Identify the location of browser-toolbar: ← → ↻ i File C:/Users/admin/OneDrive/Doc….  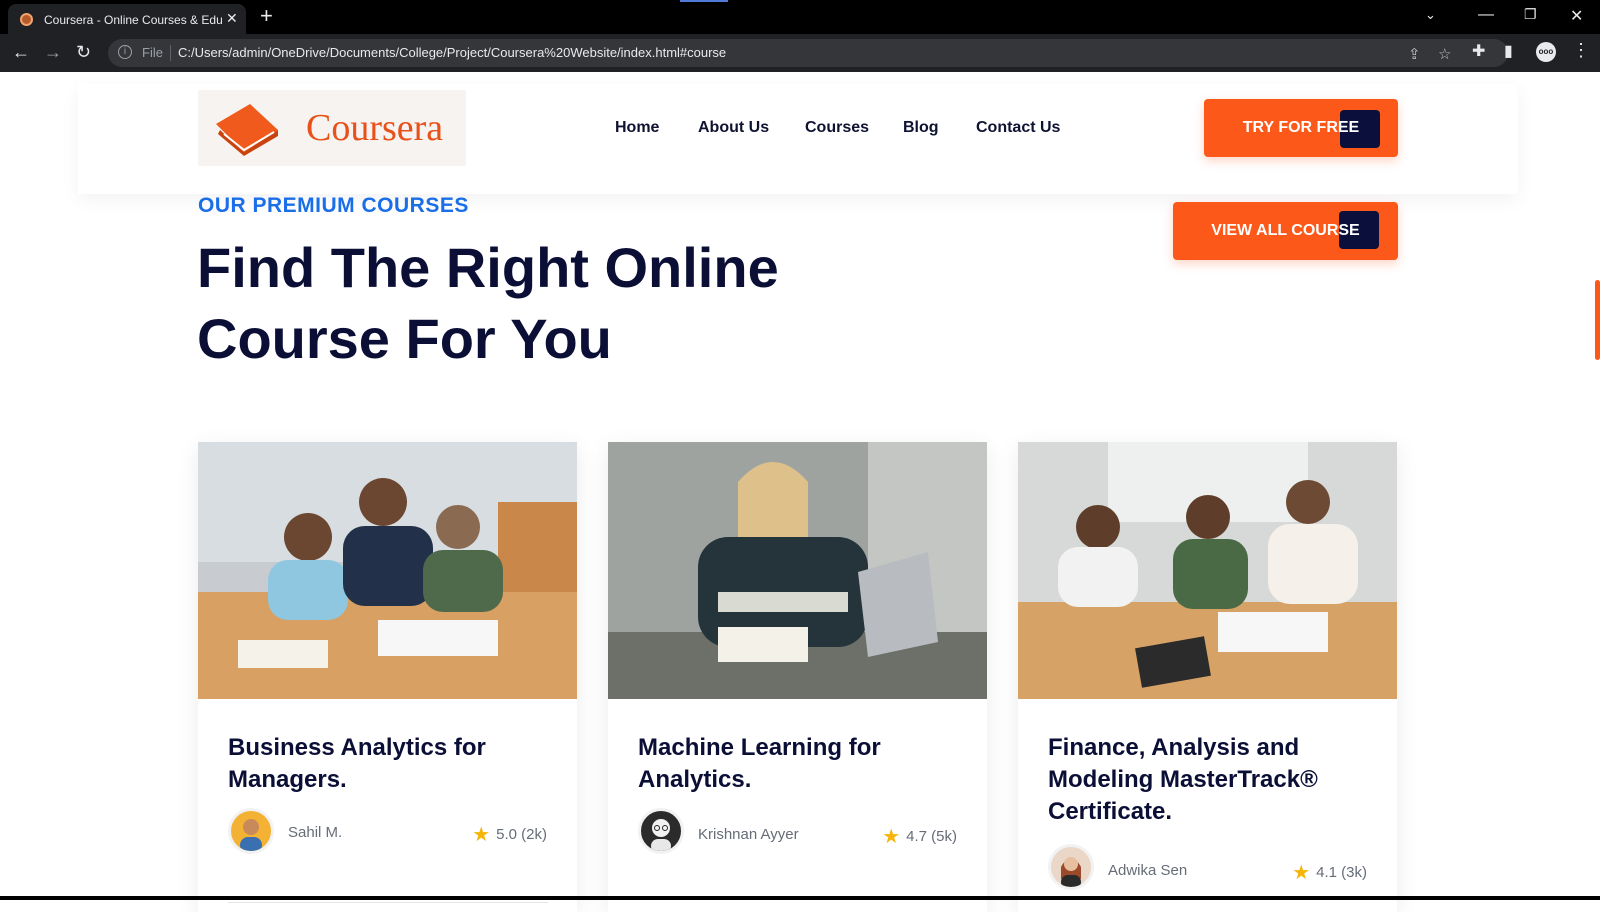
(800, 53).